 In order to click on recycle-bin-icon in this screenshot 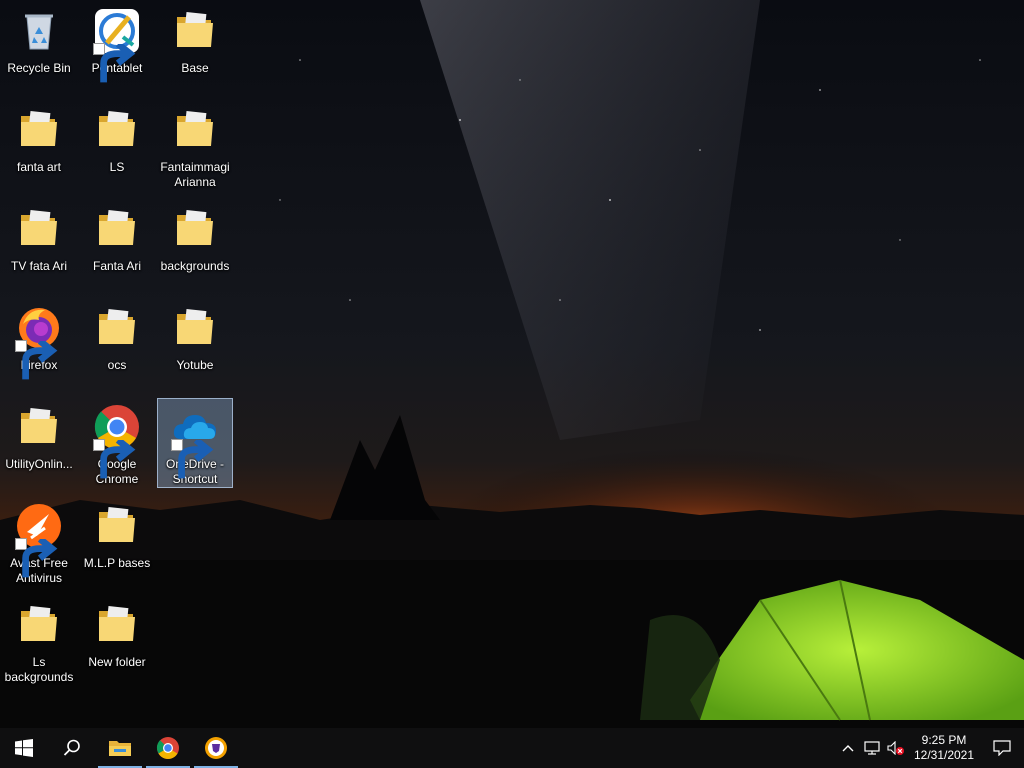, I will do `click(39, 31)`.